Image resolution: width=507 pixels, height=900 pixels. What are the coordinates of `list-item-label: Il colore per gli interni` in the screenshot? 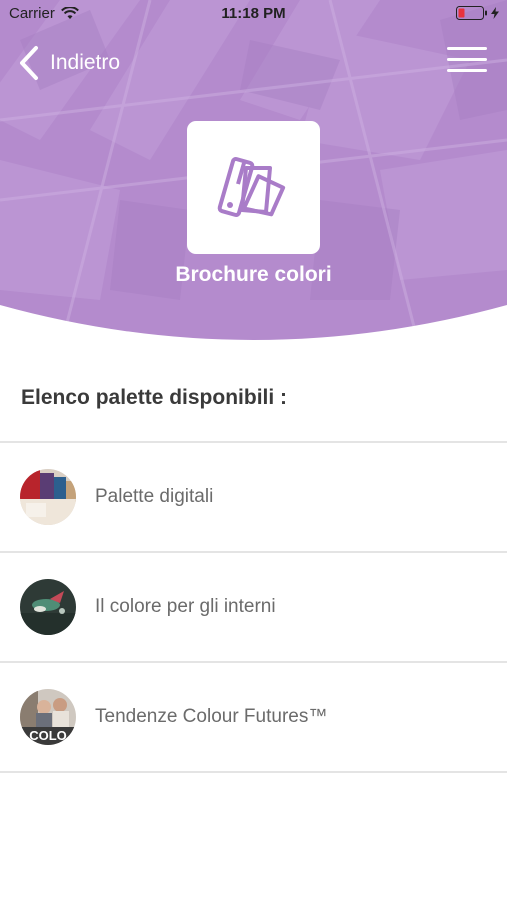 It's located at (185, 606).